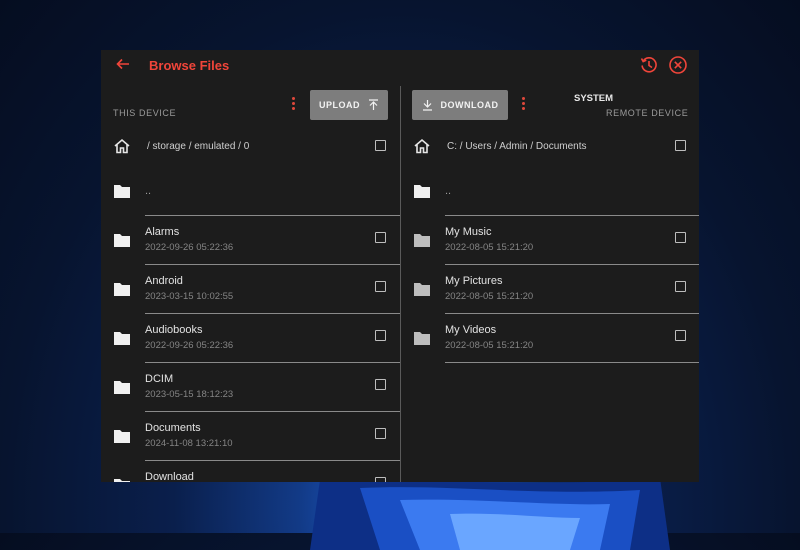 The height and width of the screenshot is (550, 800). I want to click on title-bar: Browse Files, so click(400, 66).